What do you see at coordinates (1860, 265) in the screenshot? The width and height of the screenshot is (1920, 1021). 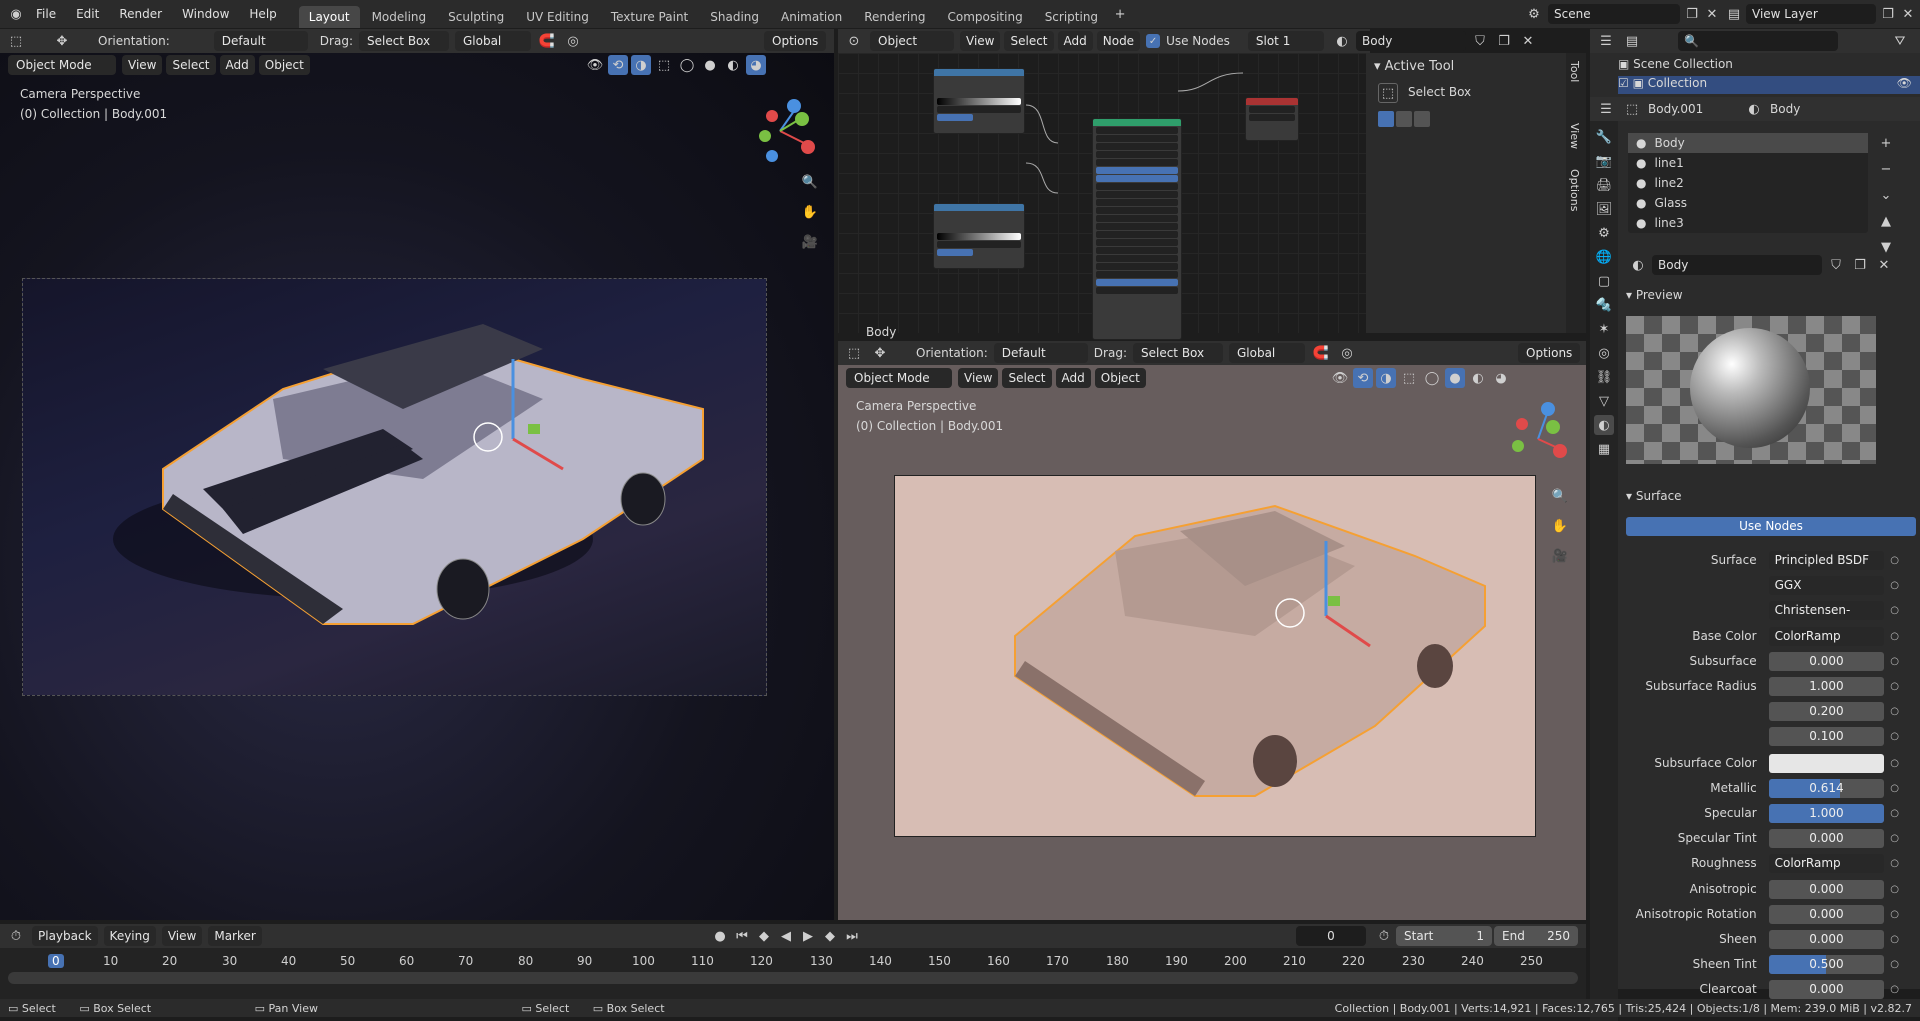 I see `duplicate-icon: ❐` at bounding box center [1860, 265].